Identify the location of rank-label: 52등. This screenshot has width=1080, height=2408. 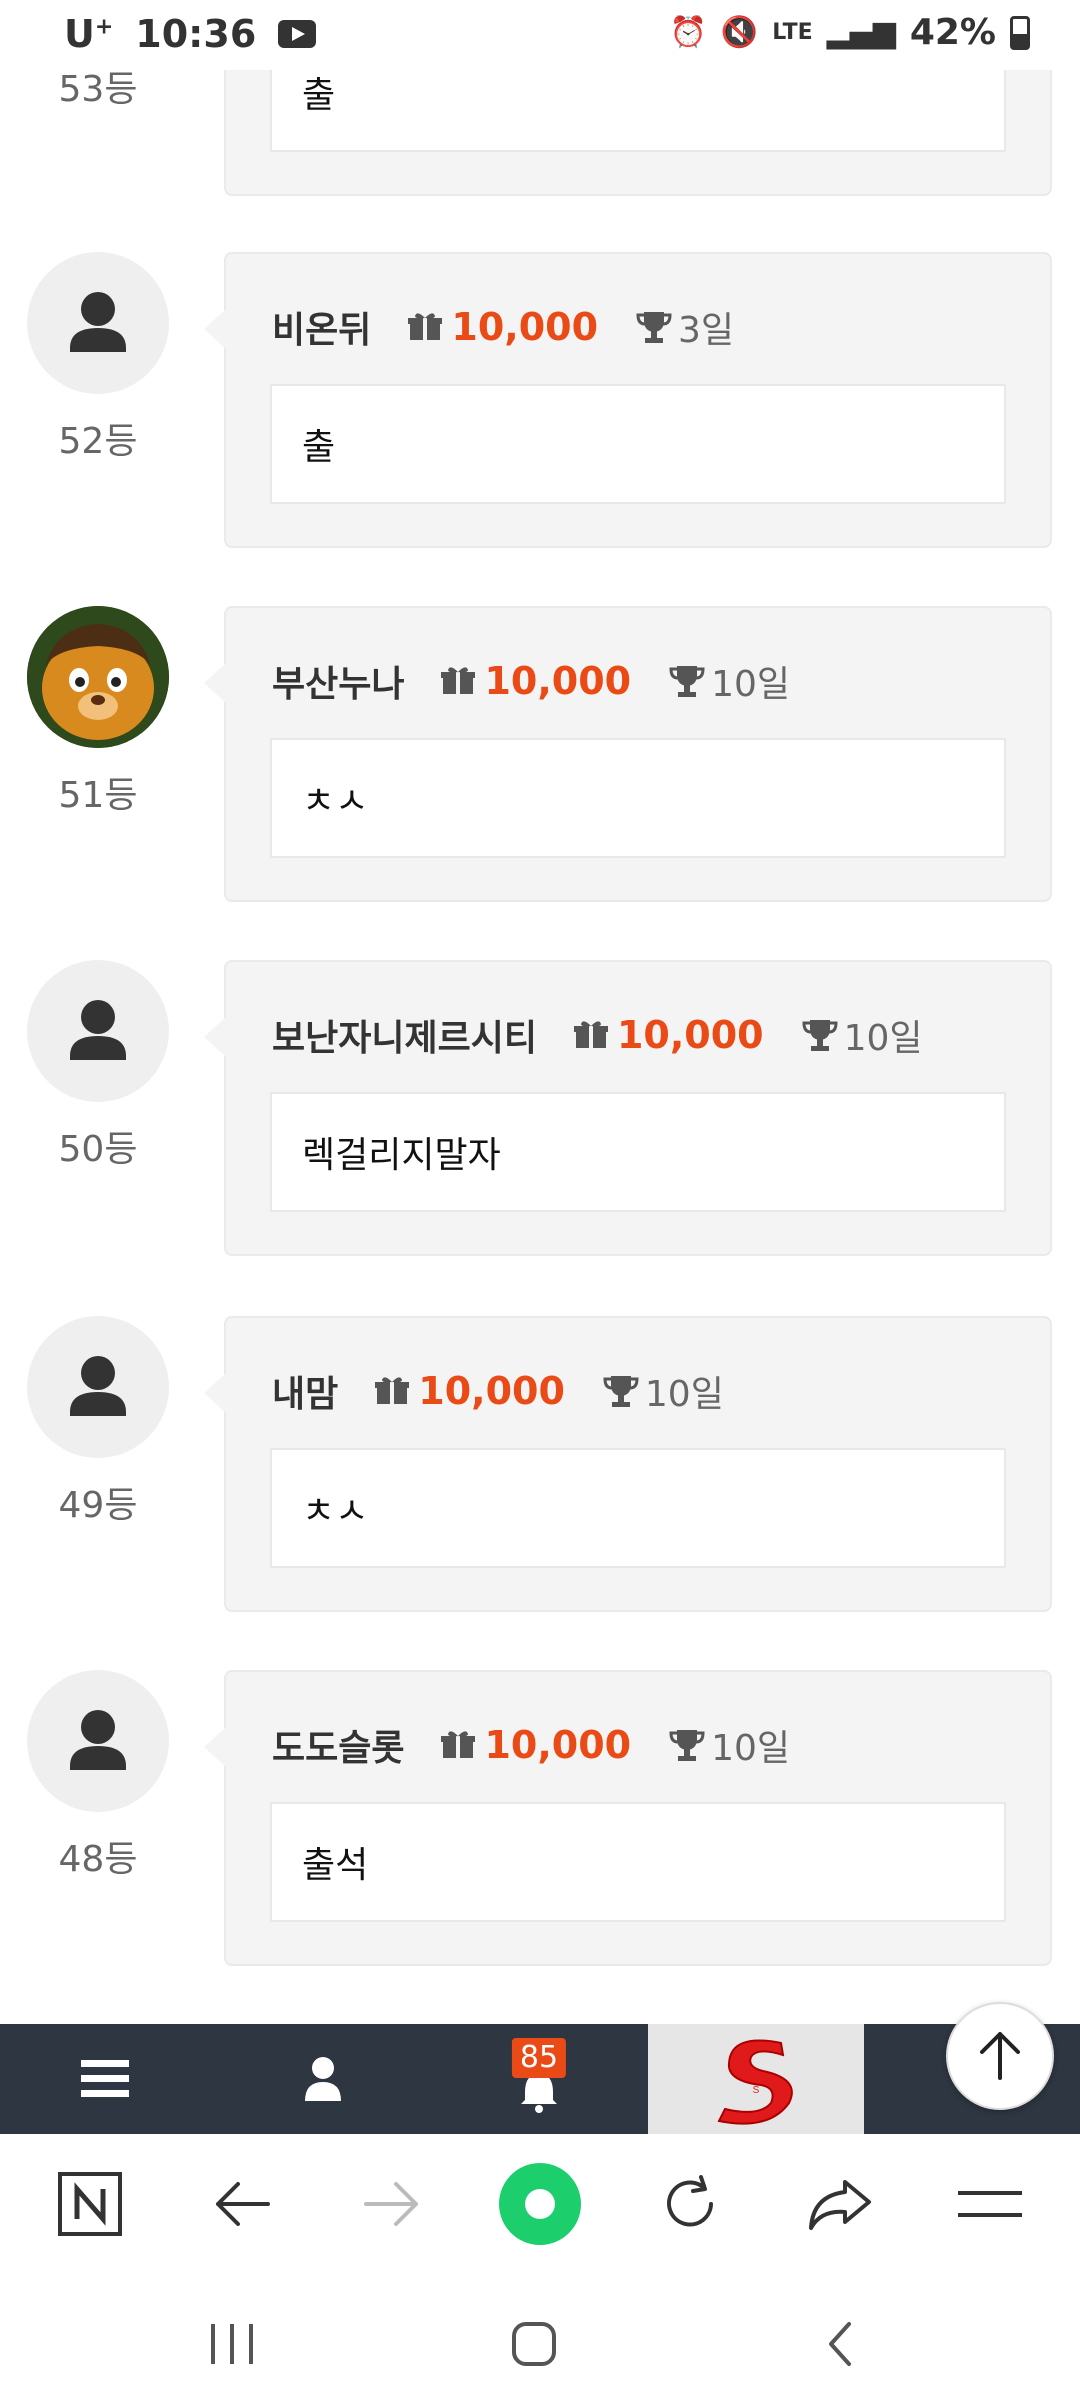
(98, 441).